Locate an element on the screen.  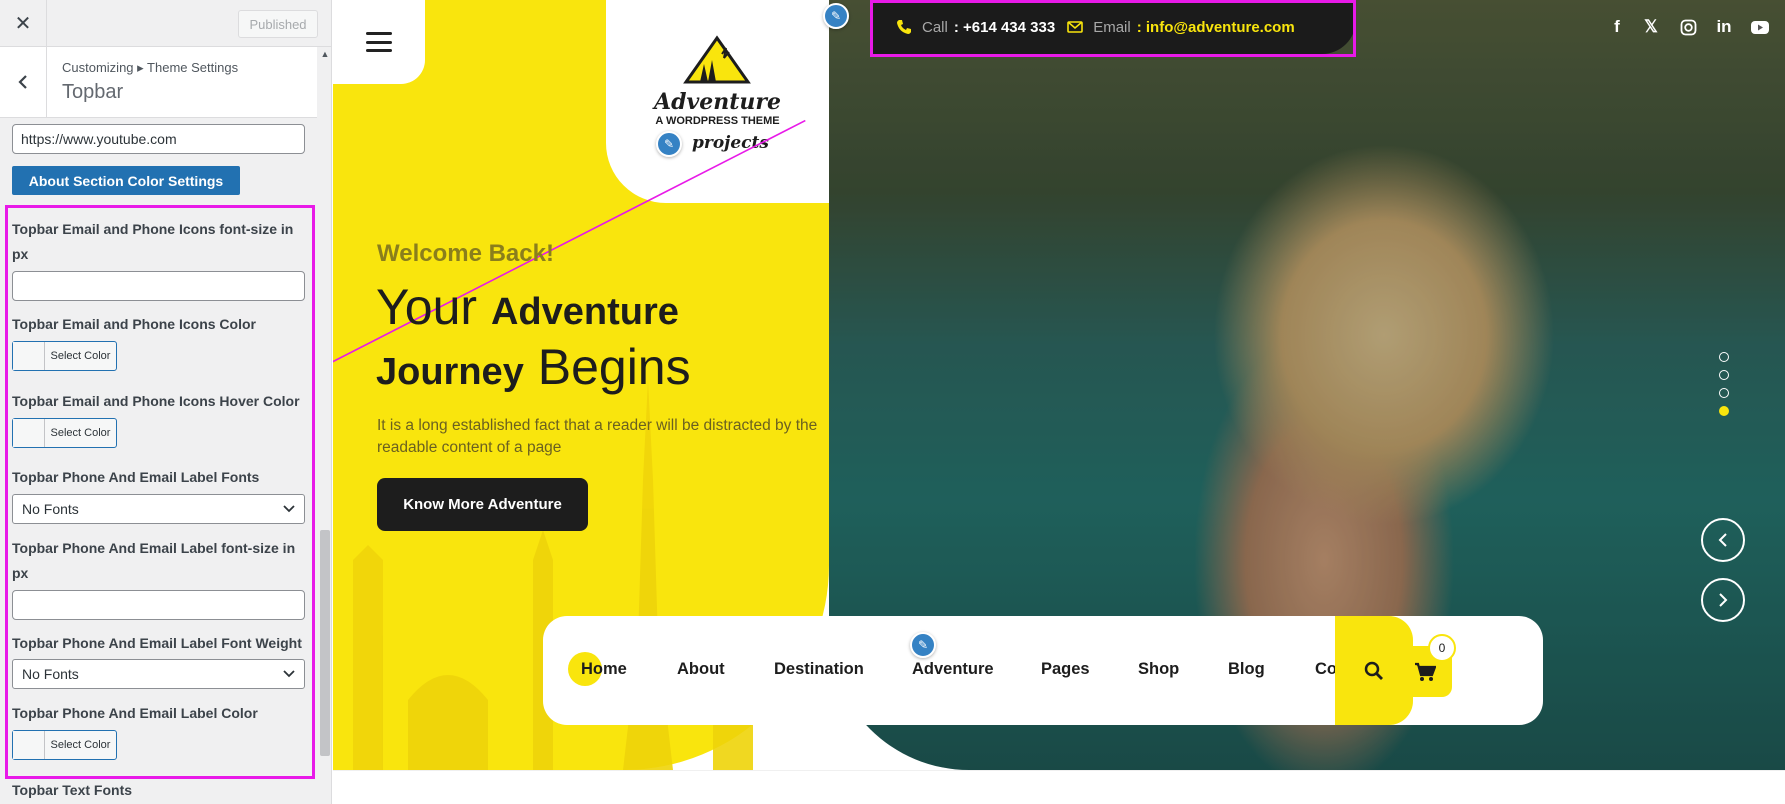
back-button is located at coordinates (23, 82).